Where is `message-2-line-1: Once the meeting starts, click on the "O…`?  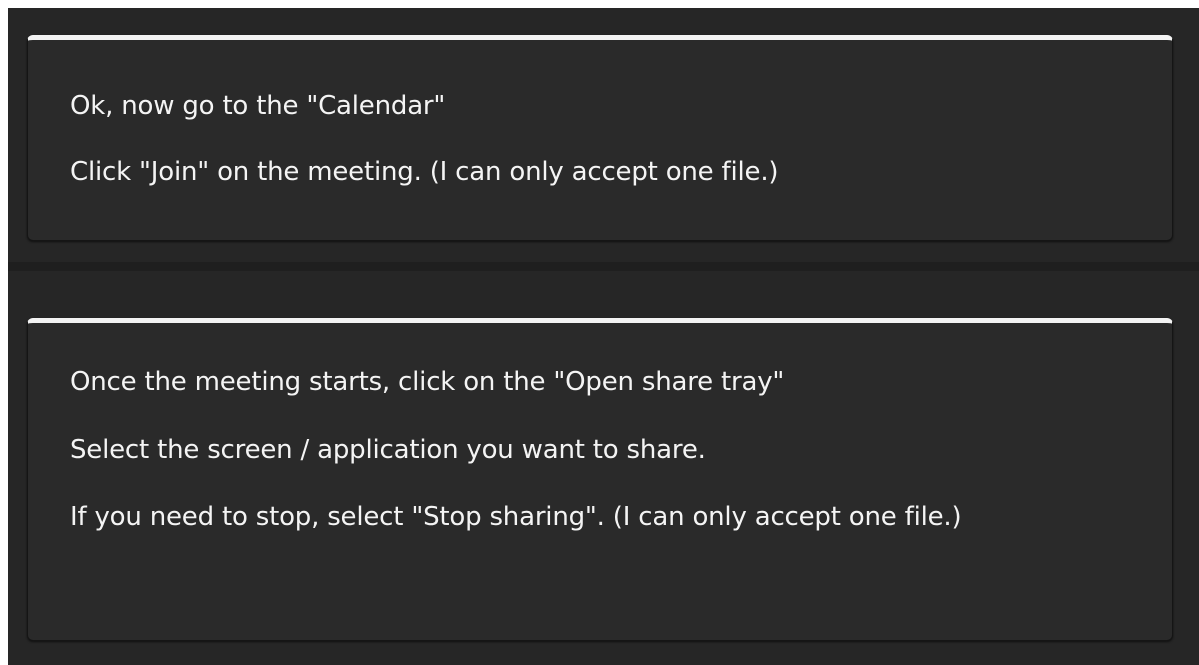
message-2-line-1: Once the meeting starts, click on the "O… is located at coordinates (427, 382).